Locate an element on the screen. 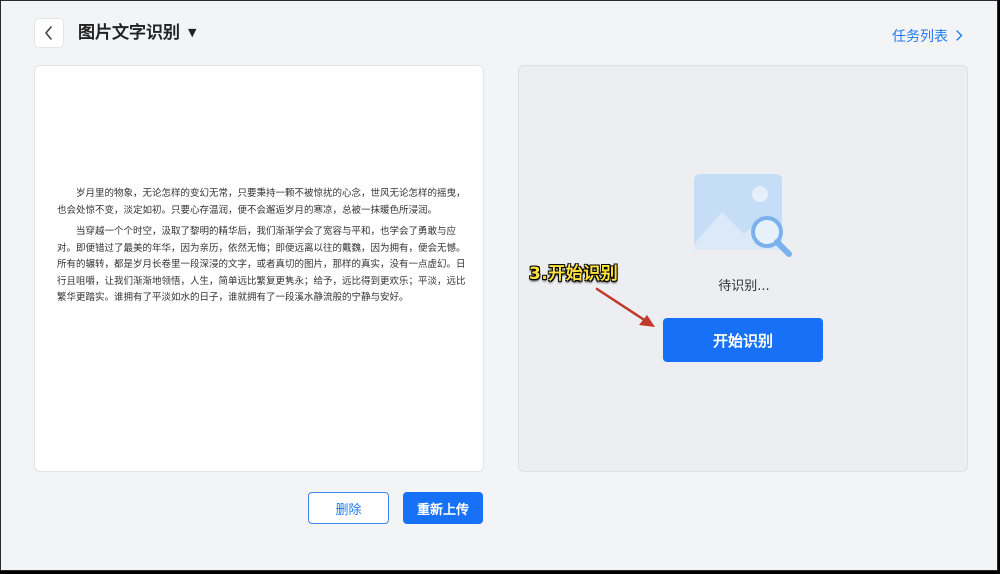  delete-button: 删除 is located at coordinates (348, 508).